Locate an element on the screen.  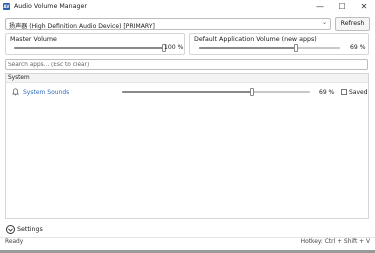
app-volume-fill is located at coordinates (187, 92).